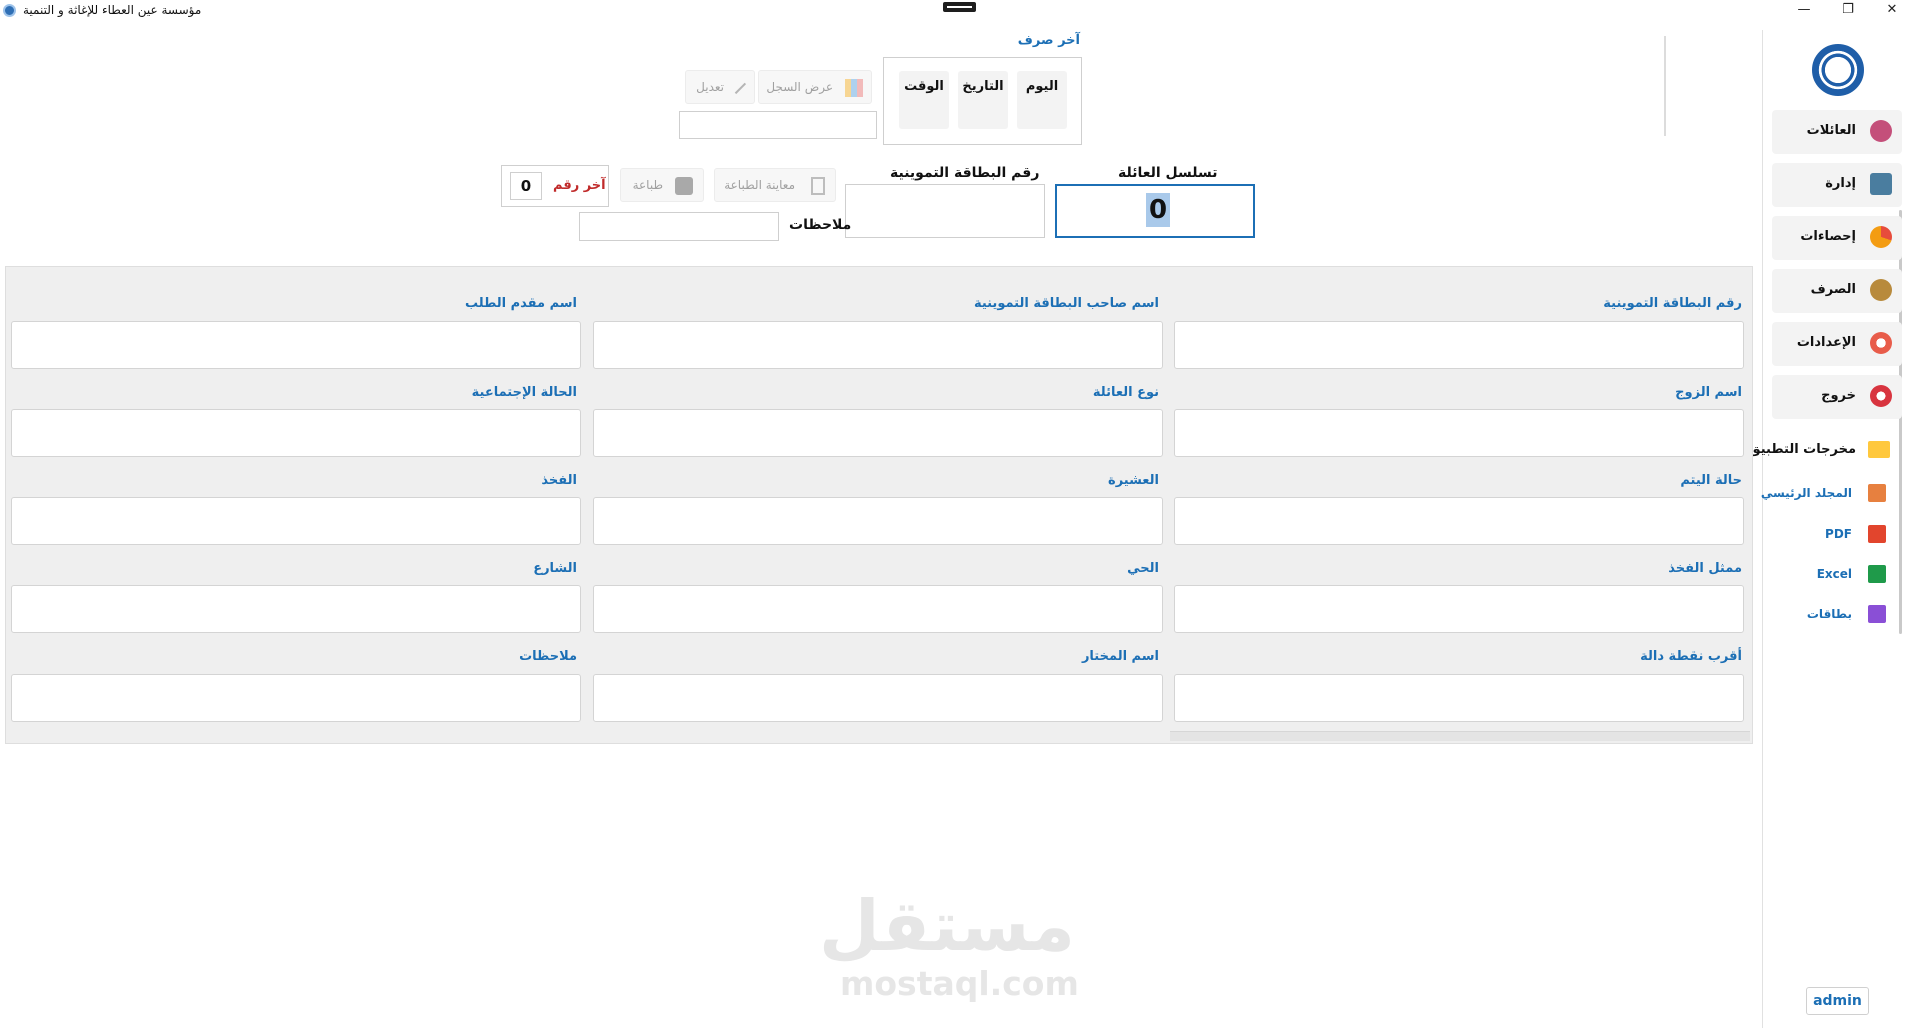 This screenshot has height=1028, width=1914. What do you see at coordinates (524, 392) in the screenshot?
I see `field-label: الحالة الإجتماعية` at bounding box center [524, 392].